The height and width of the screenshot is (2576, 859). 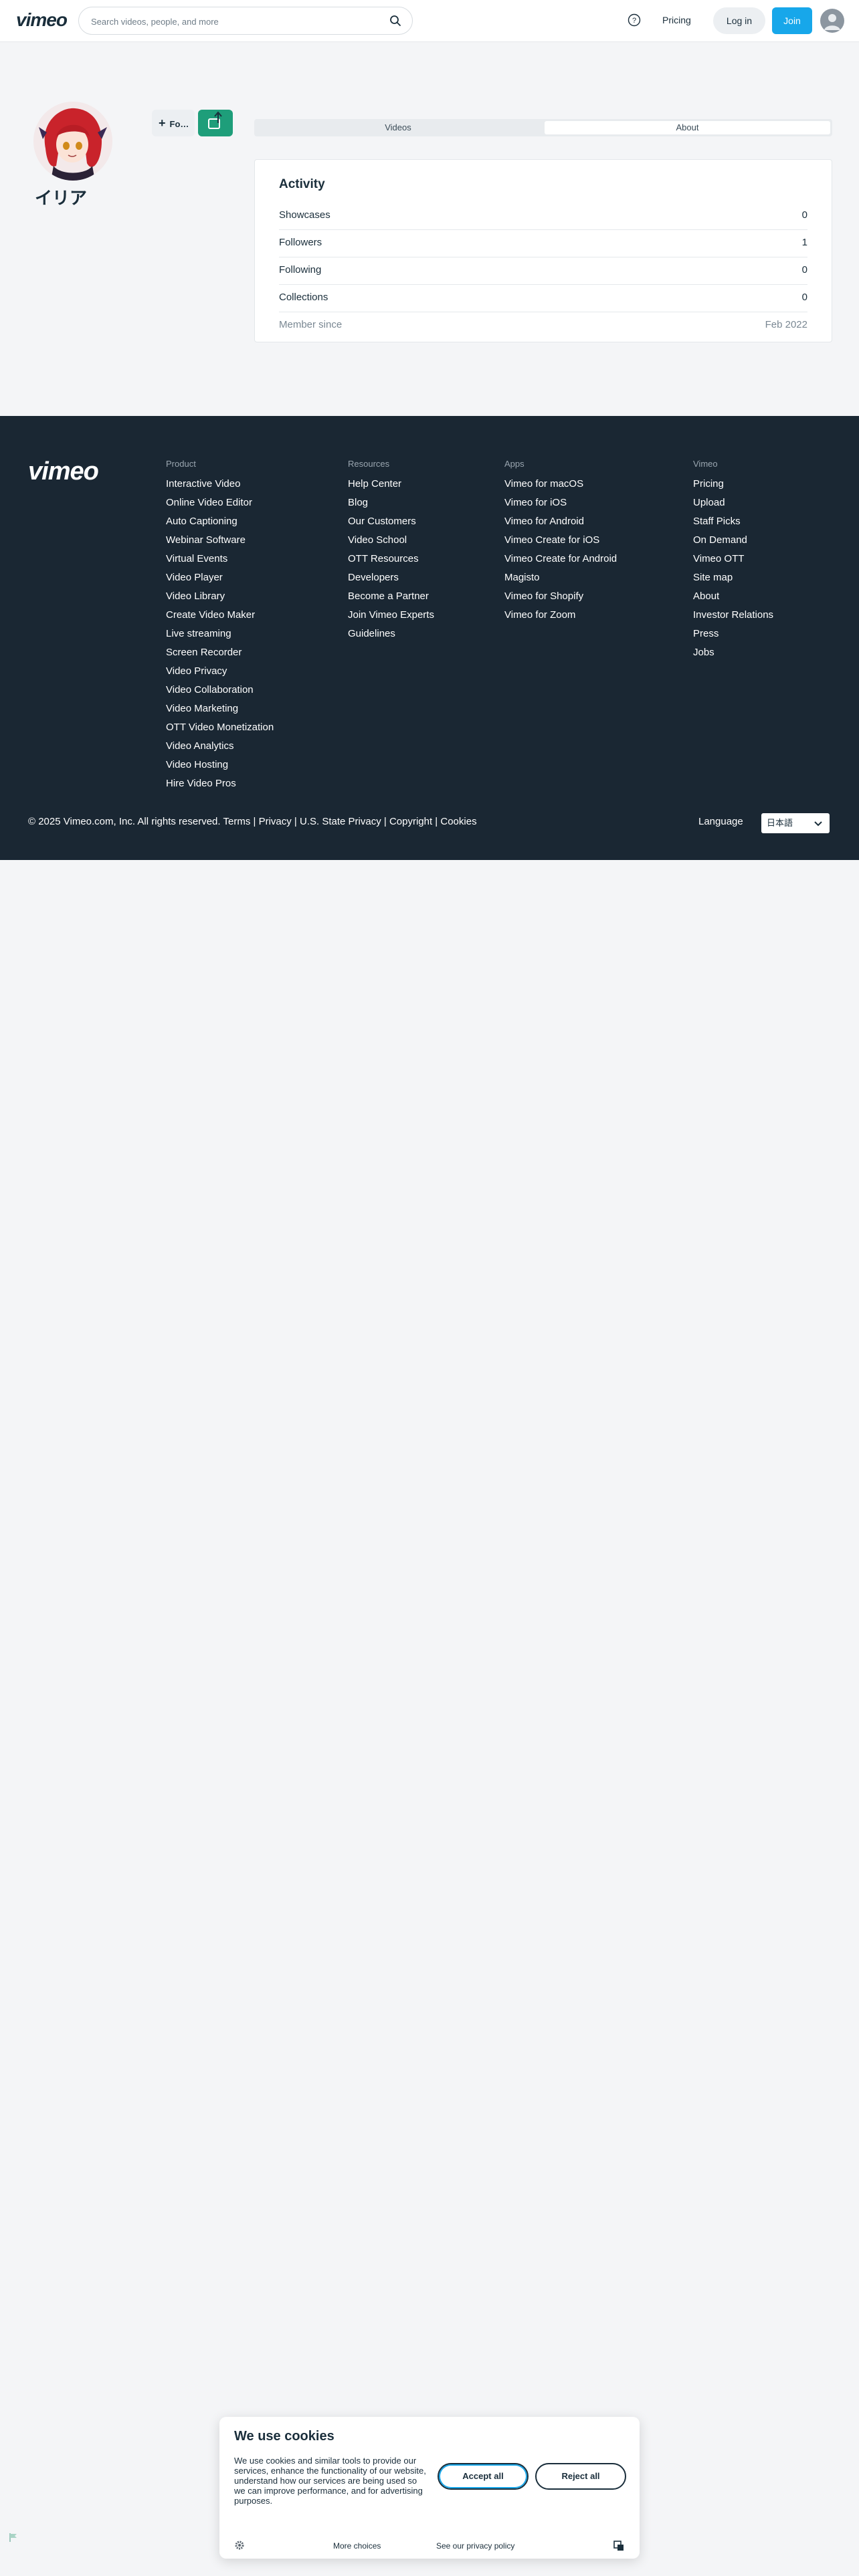 What do you see at coordinates (580, 2476) in the screenshot?
I see `reject-all-button: Reject all` at bounding box center [580, 2476].